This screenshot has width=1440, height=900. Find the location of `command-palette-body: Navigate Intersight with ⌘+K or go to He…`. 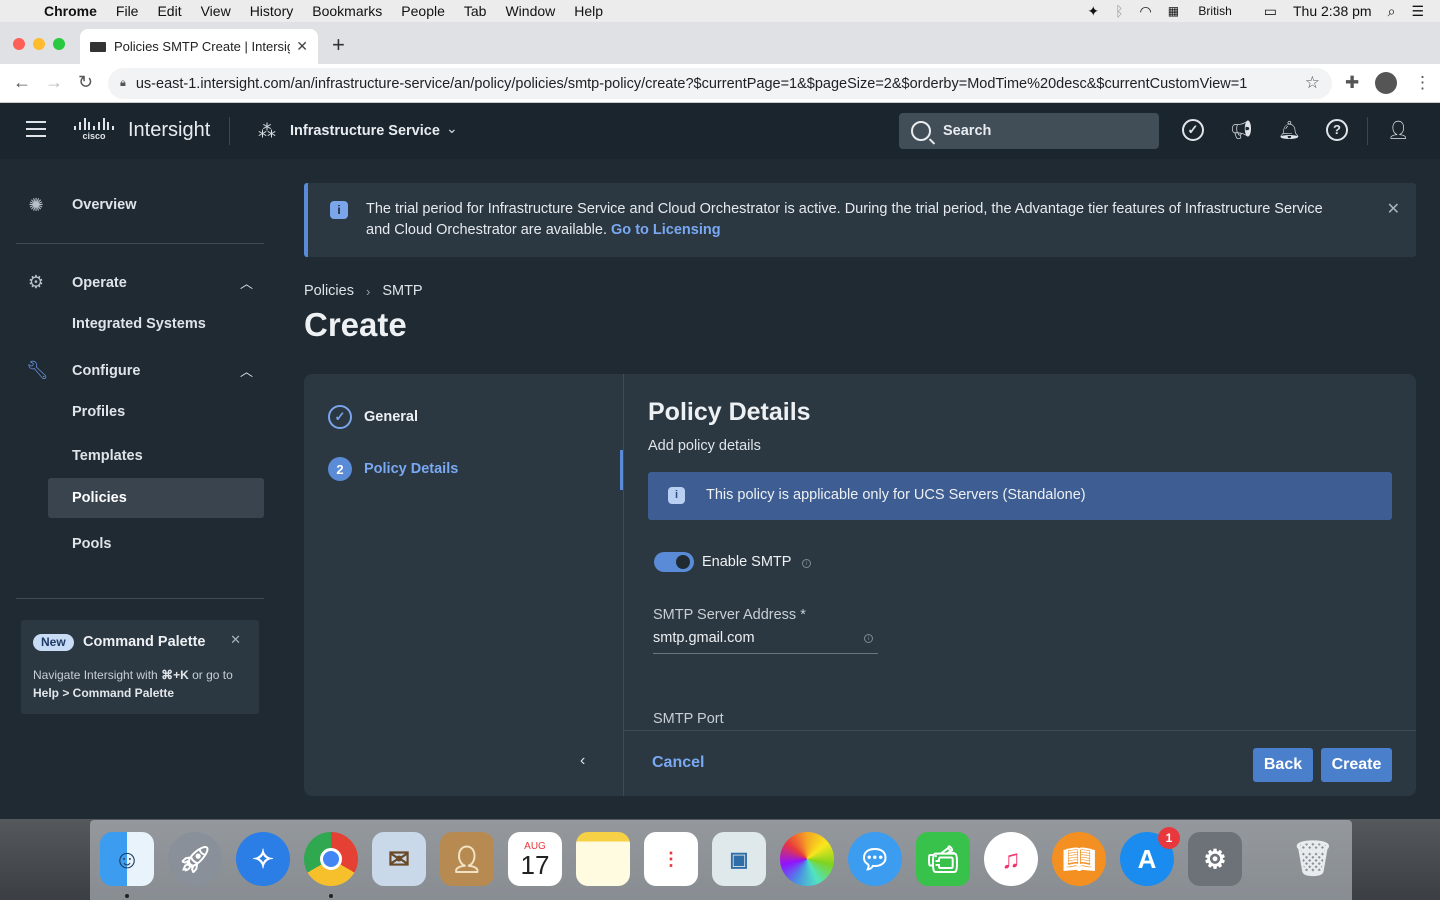

command-palette-body: Navigate Intersight with ⌘+K or go to He… is located at coordinates (140, 684).